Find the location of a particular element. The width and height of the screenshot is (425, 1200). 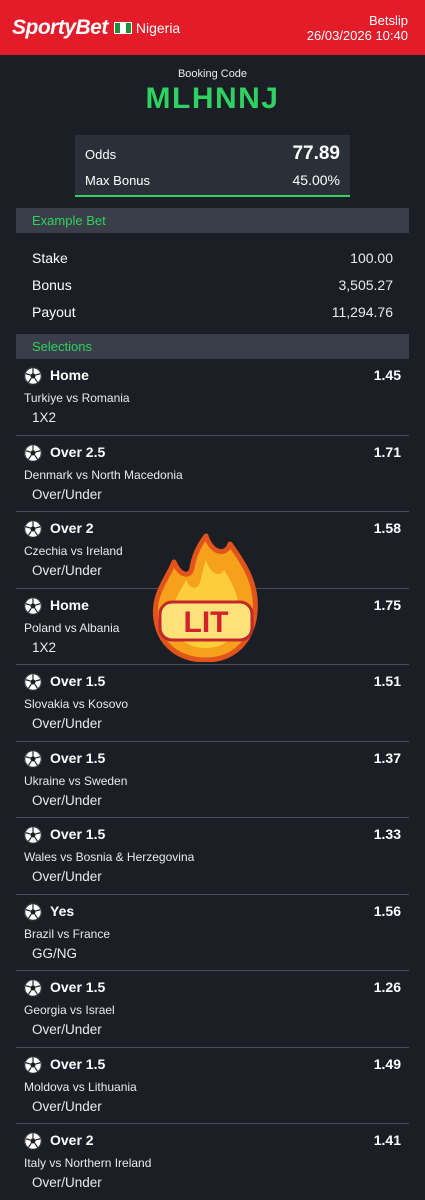

header-info: Betslip 26/03/2026 10:40 is located at coordinates (357, 28).